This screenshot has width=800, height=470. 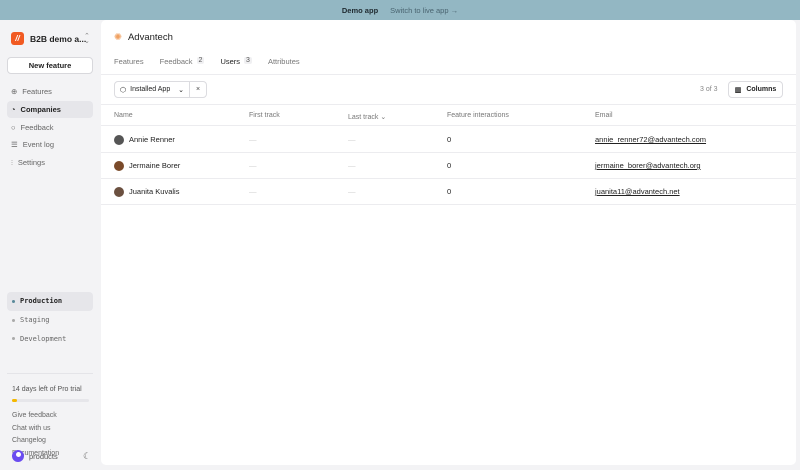 I want to click on columns-icon: ▥, so click(x=738, y=90).